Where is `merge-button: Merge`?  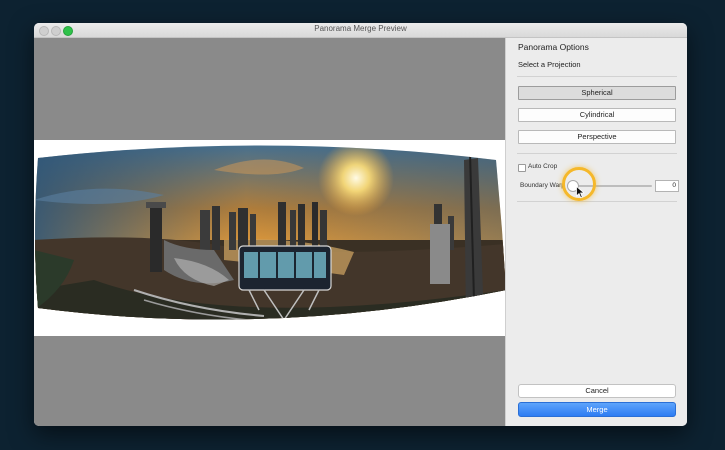
merge-button: Merge is located at coordinates (597, 409).